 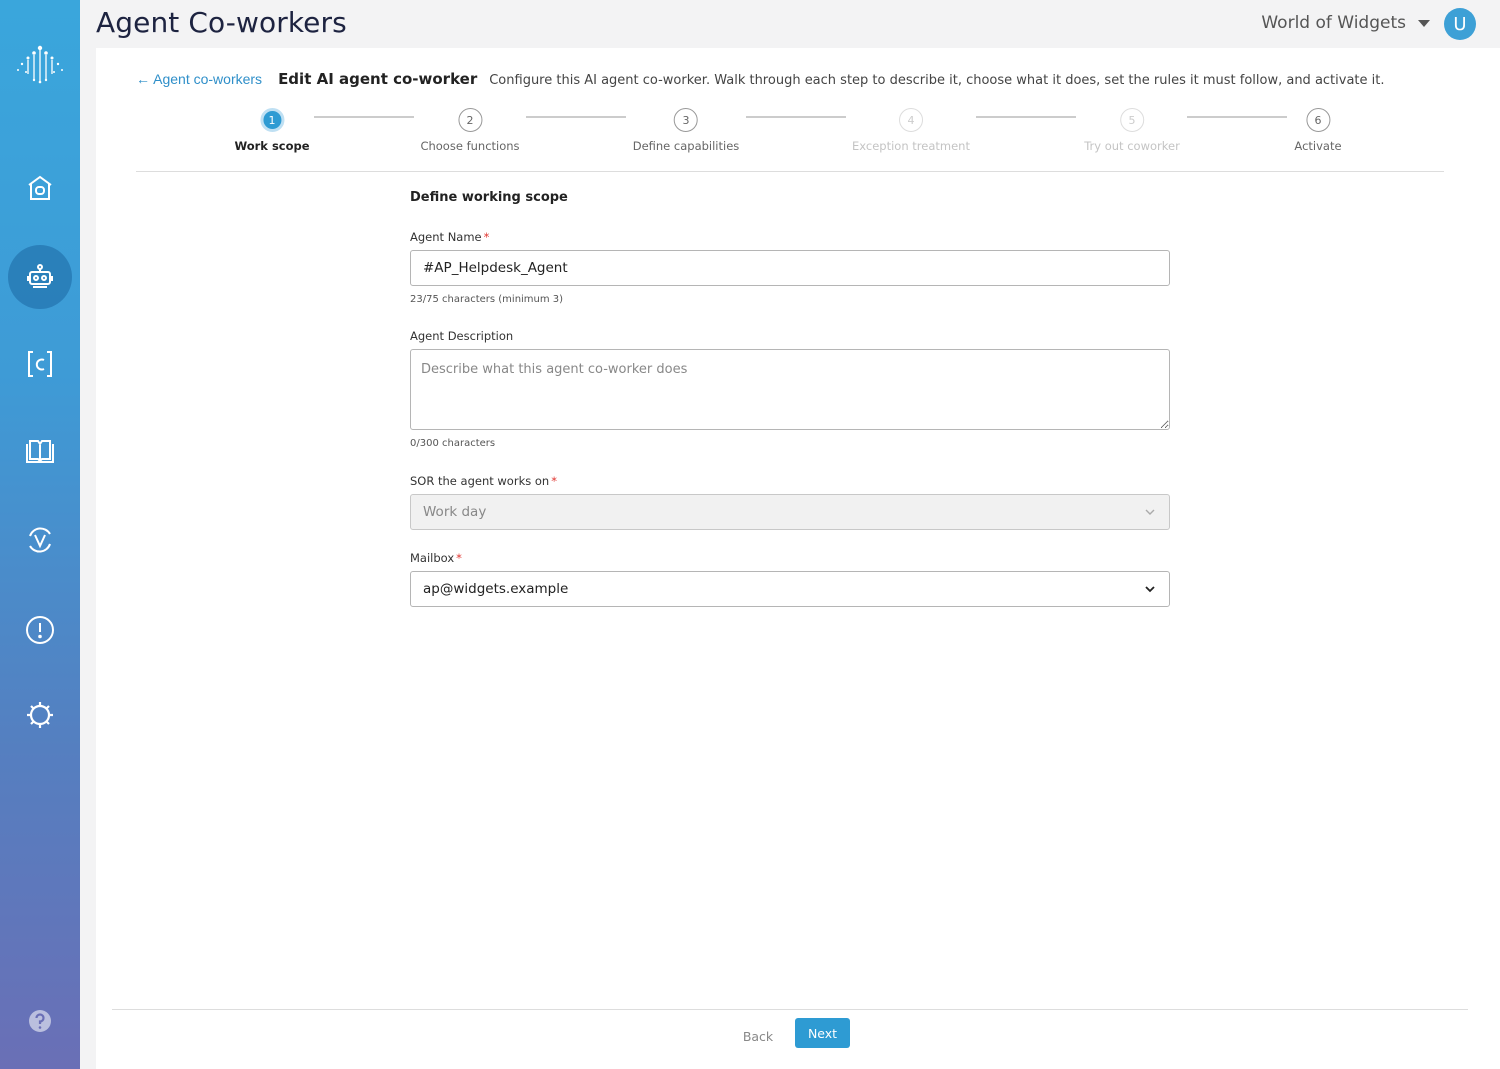 I want to click on sidebar-item-documents, so click(x=40, y=364).